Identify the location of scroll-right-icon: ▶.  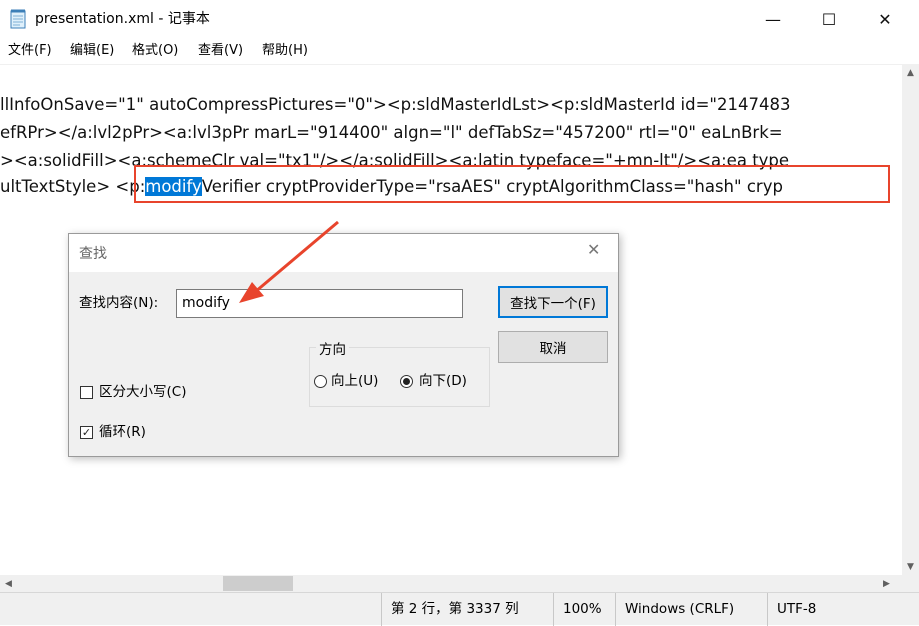
(886, 583).